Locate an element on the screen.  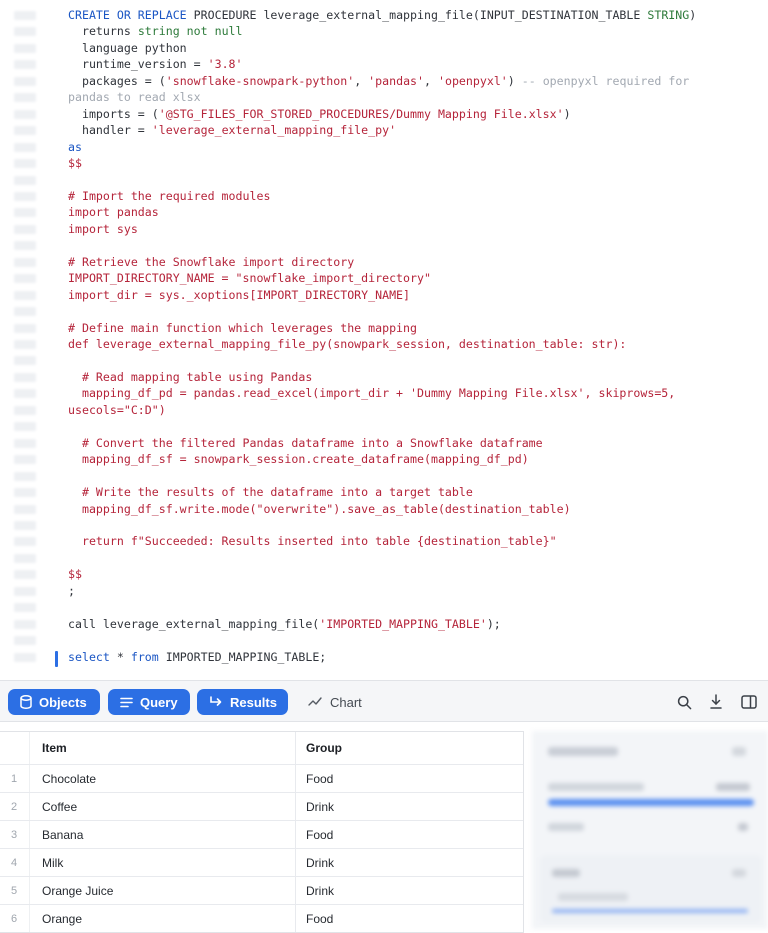
table-header-row: Item Group is located at coordinates (261, 748).